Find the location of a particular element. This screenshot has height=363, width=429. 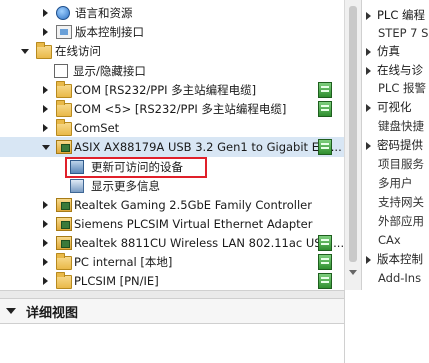

help-item-project-server: 项目服务 is located at coordinates (401, 164).